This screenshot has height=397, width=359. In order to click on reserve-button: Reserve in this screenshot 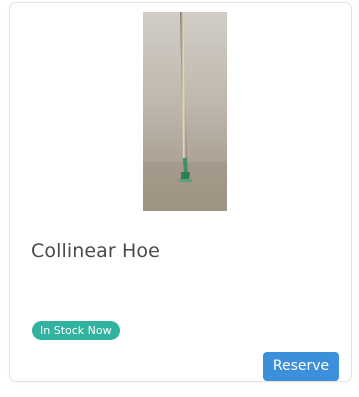, I will do `click(301, 366)`.